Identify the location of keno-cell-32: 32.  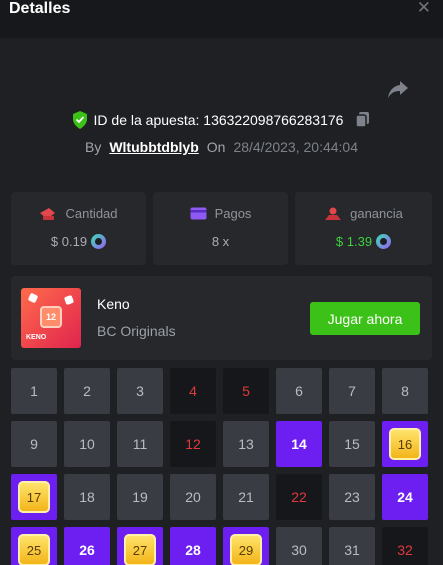
(405, 546).